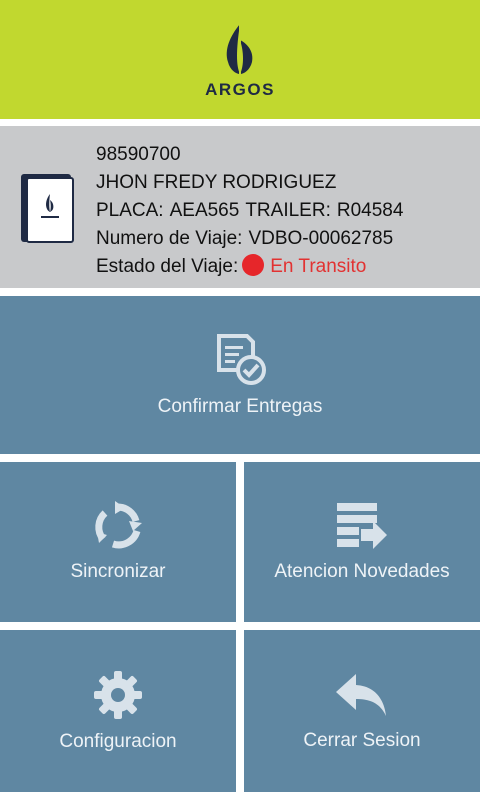 This screenshot has height=800, width=480. What do you see at coordinates (216, 182) in the screenshot?
I see `driver-name: JHON FREDY RODRIGUEZ` at bounding box center [216, 182].